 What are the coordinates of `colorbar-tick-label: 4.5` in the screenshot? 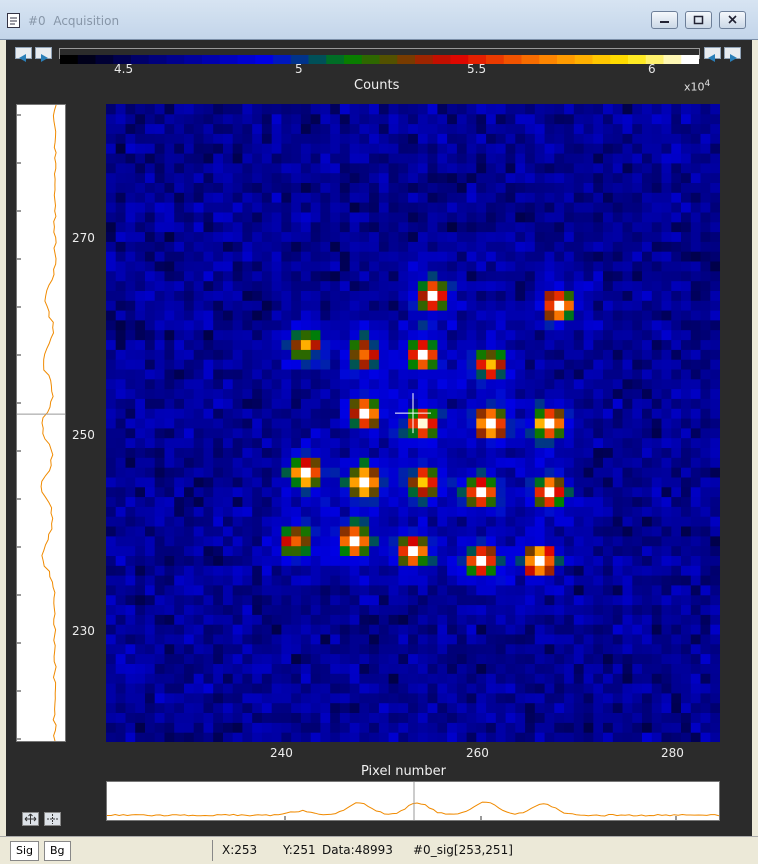 It's located at (124, 69).